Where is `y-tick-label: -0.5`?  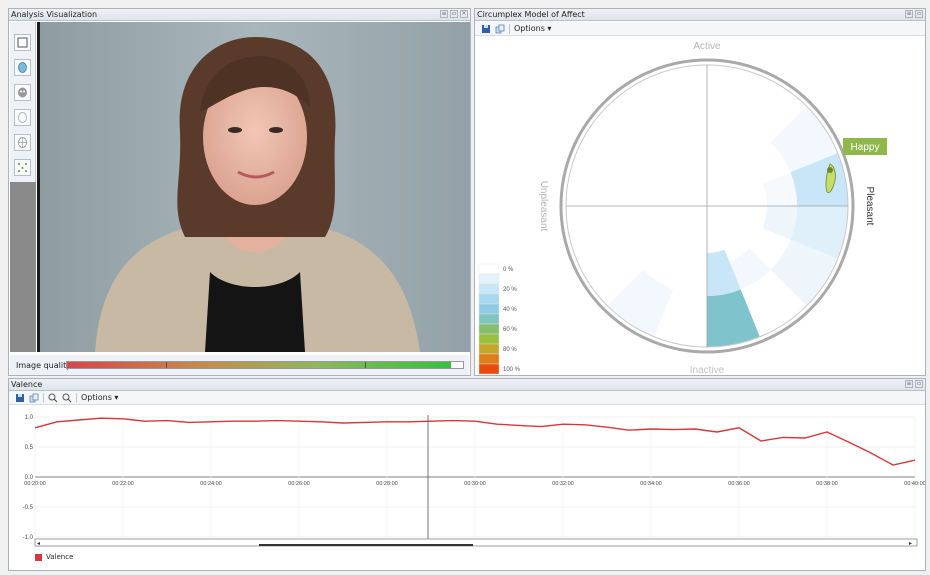
y-tick-label: -0.5 is located at coordinates (28, 508).